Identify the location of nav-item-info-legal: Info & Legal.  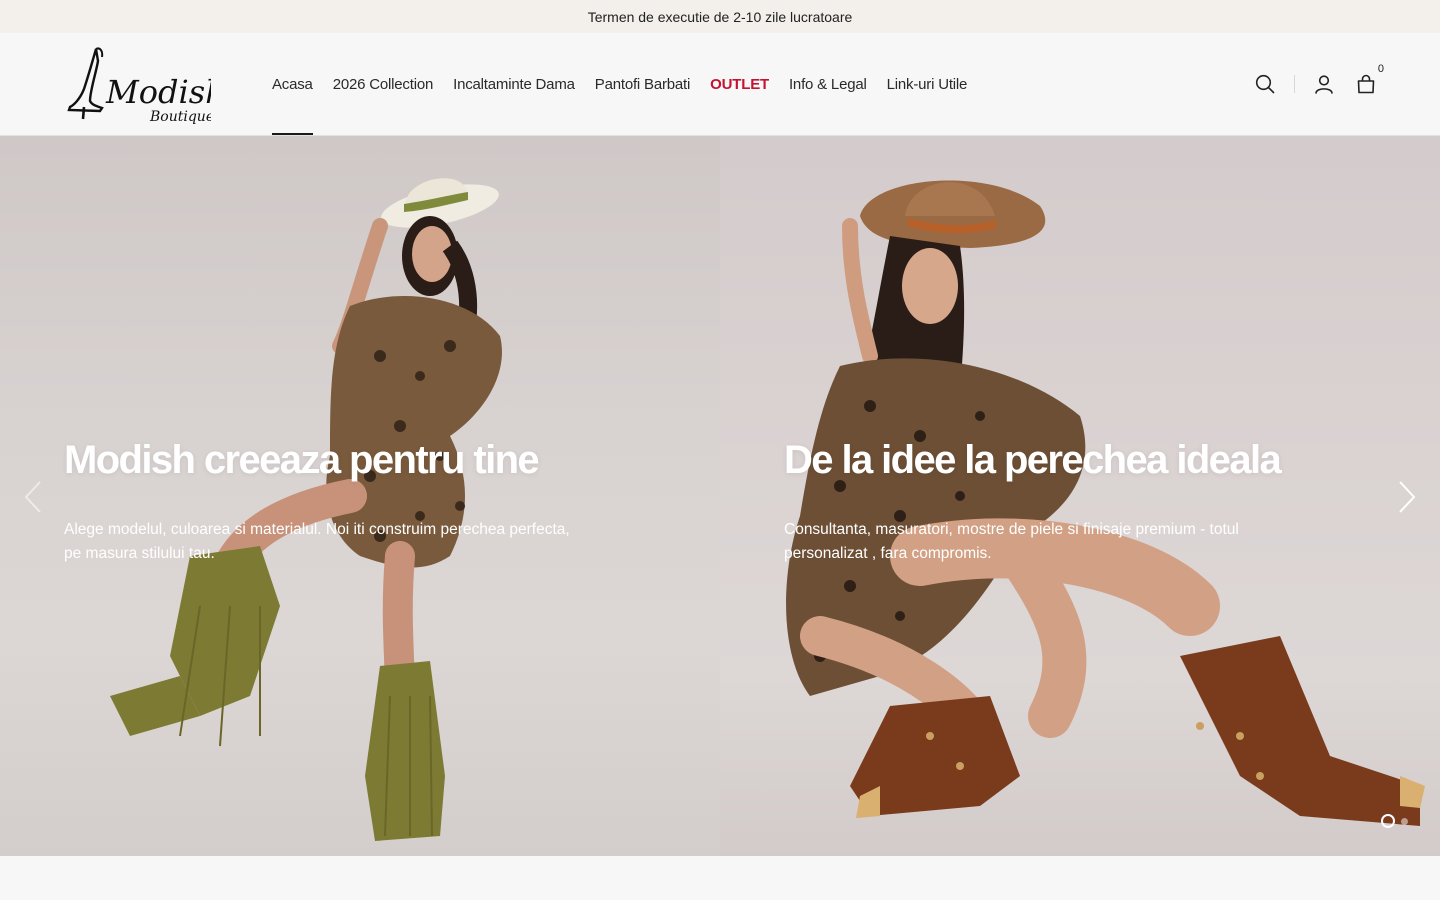
(828, 84).